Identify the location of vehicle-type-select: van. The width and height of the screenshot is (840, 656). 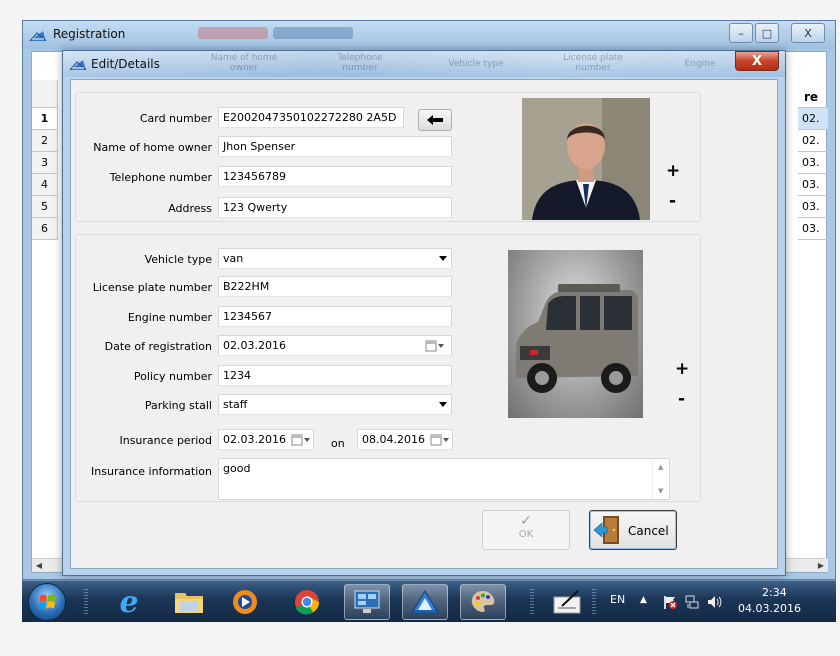
(335, 258).